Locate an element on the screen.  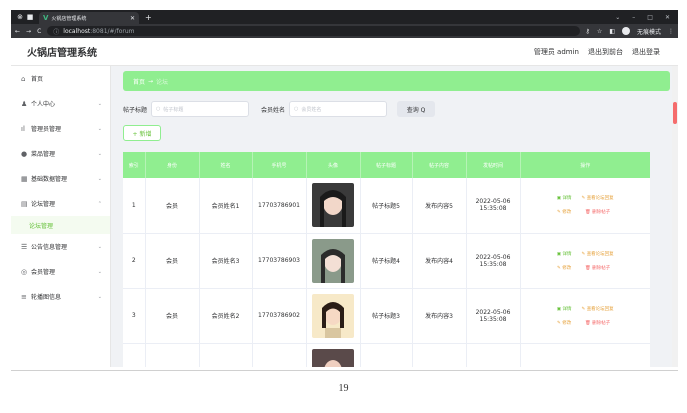
query-button: 查询 Q is located at coordinates (416, 109).